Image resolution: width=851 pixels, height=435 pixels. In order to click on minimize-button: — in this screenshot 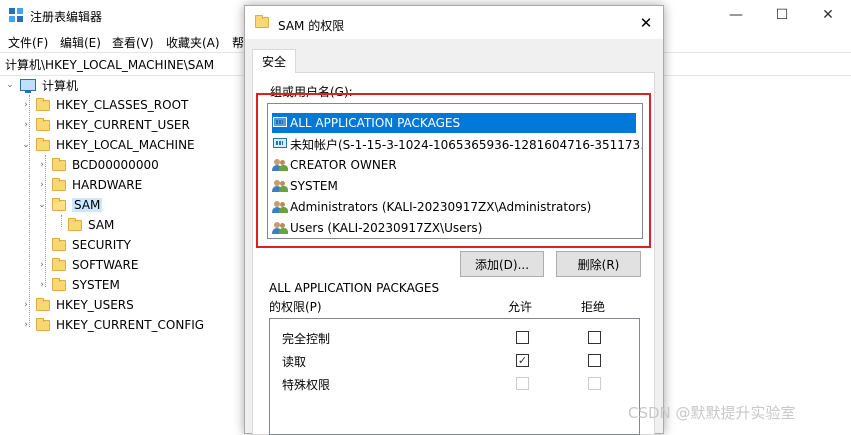, I will do `click(736, 15)`.